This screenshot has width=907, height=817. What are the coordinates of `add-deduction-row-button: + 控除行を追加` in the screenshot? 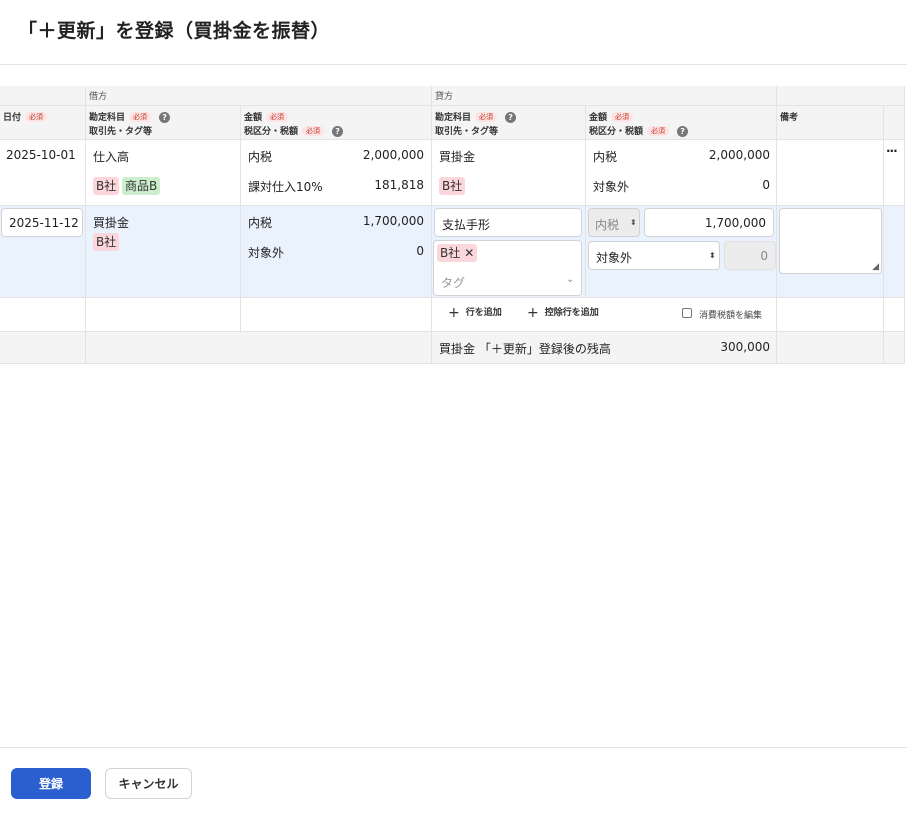 It's located at (563, 313).